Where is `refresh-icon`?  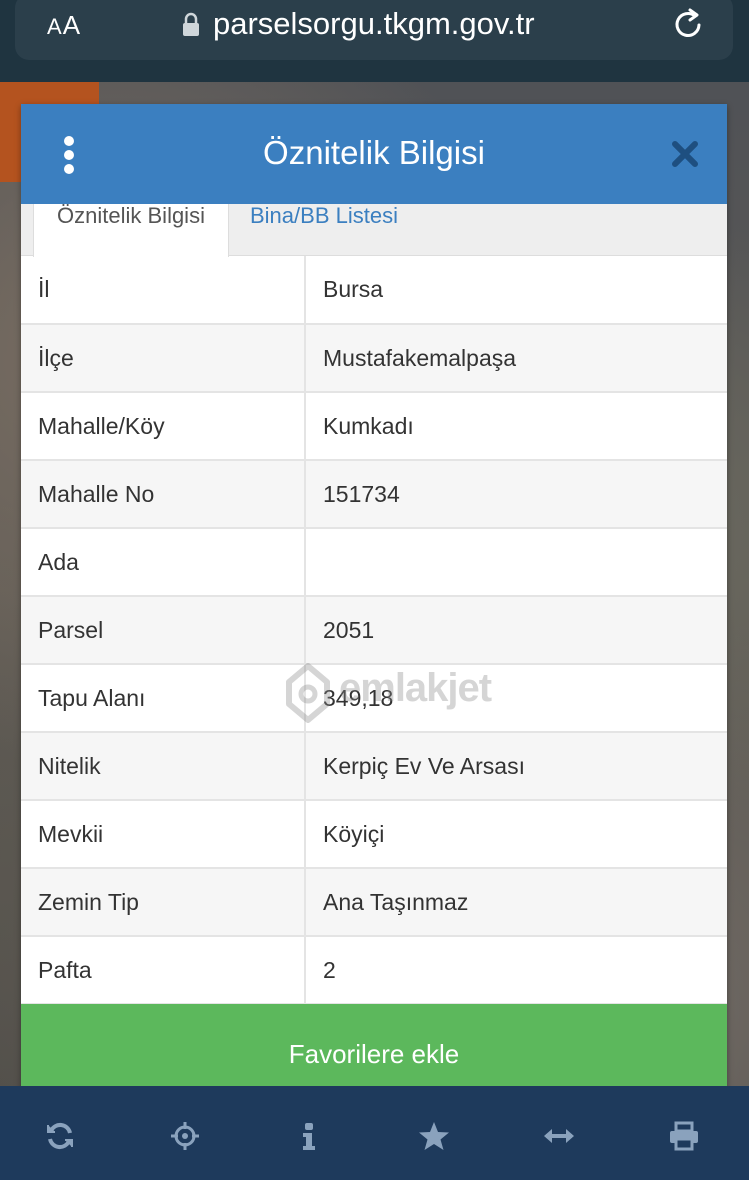 refresh-icon is located at coordinates (60, 1136).